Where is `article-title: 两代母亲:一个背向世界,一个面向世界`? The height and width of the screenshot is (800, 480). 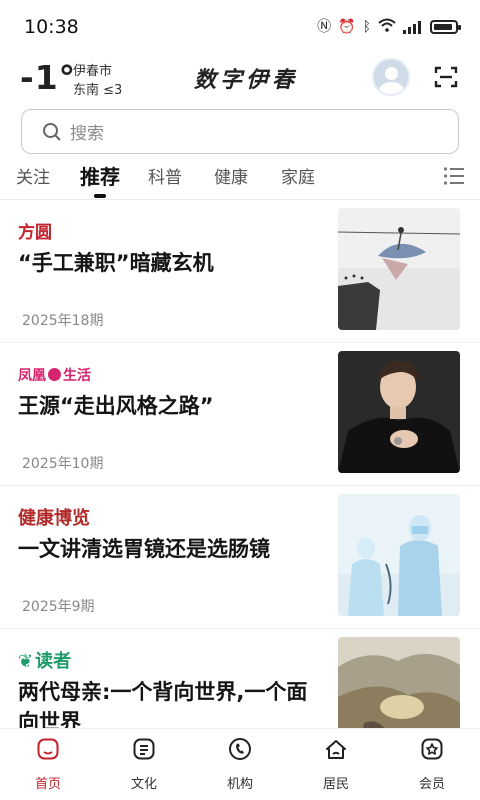 article-title: 两代母亲:一个背向世界,一个面向世界 is located at coordinates (163, 704).